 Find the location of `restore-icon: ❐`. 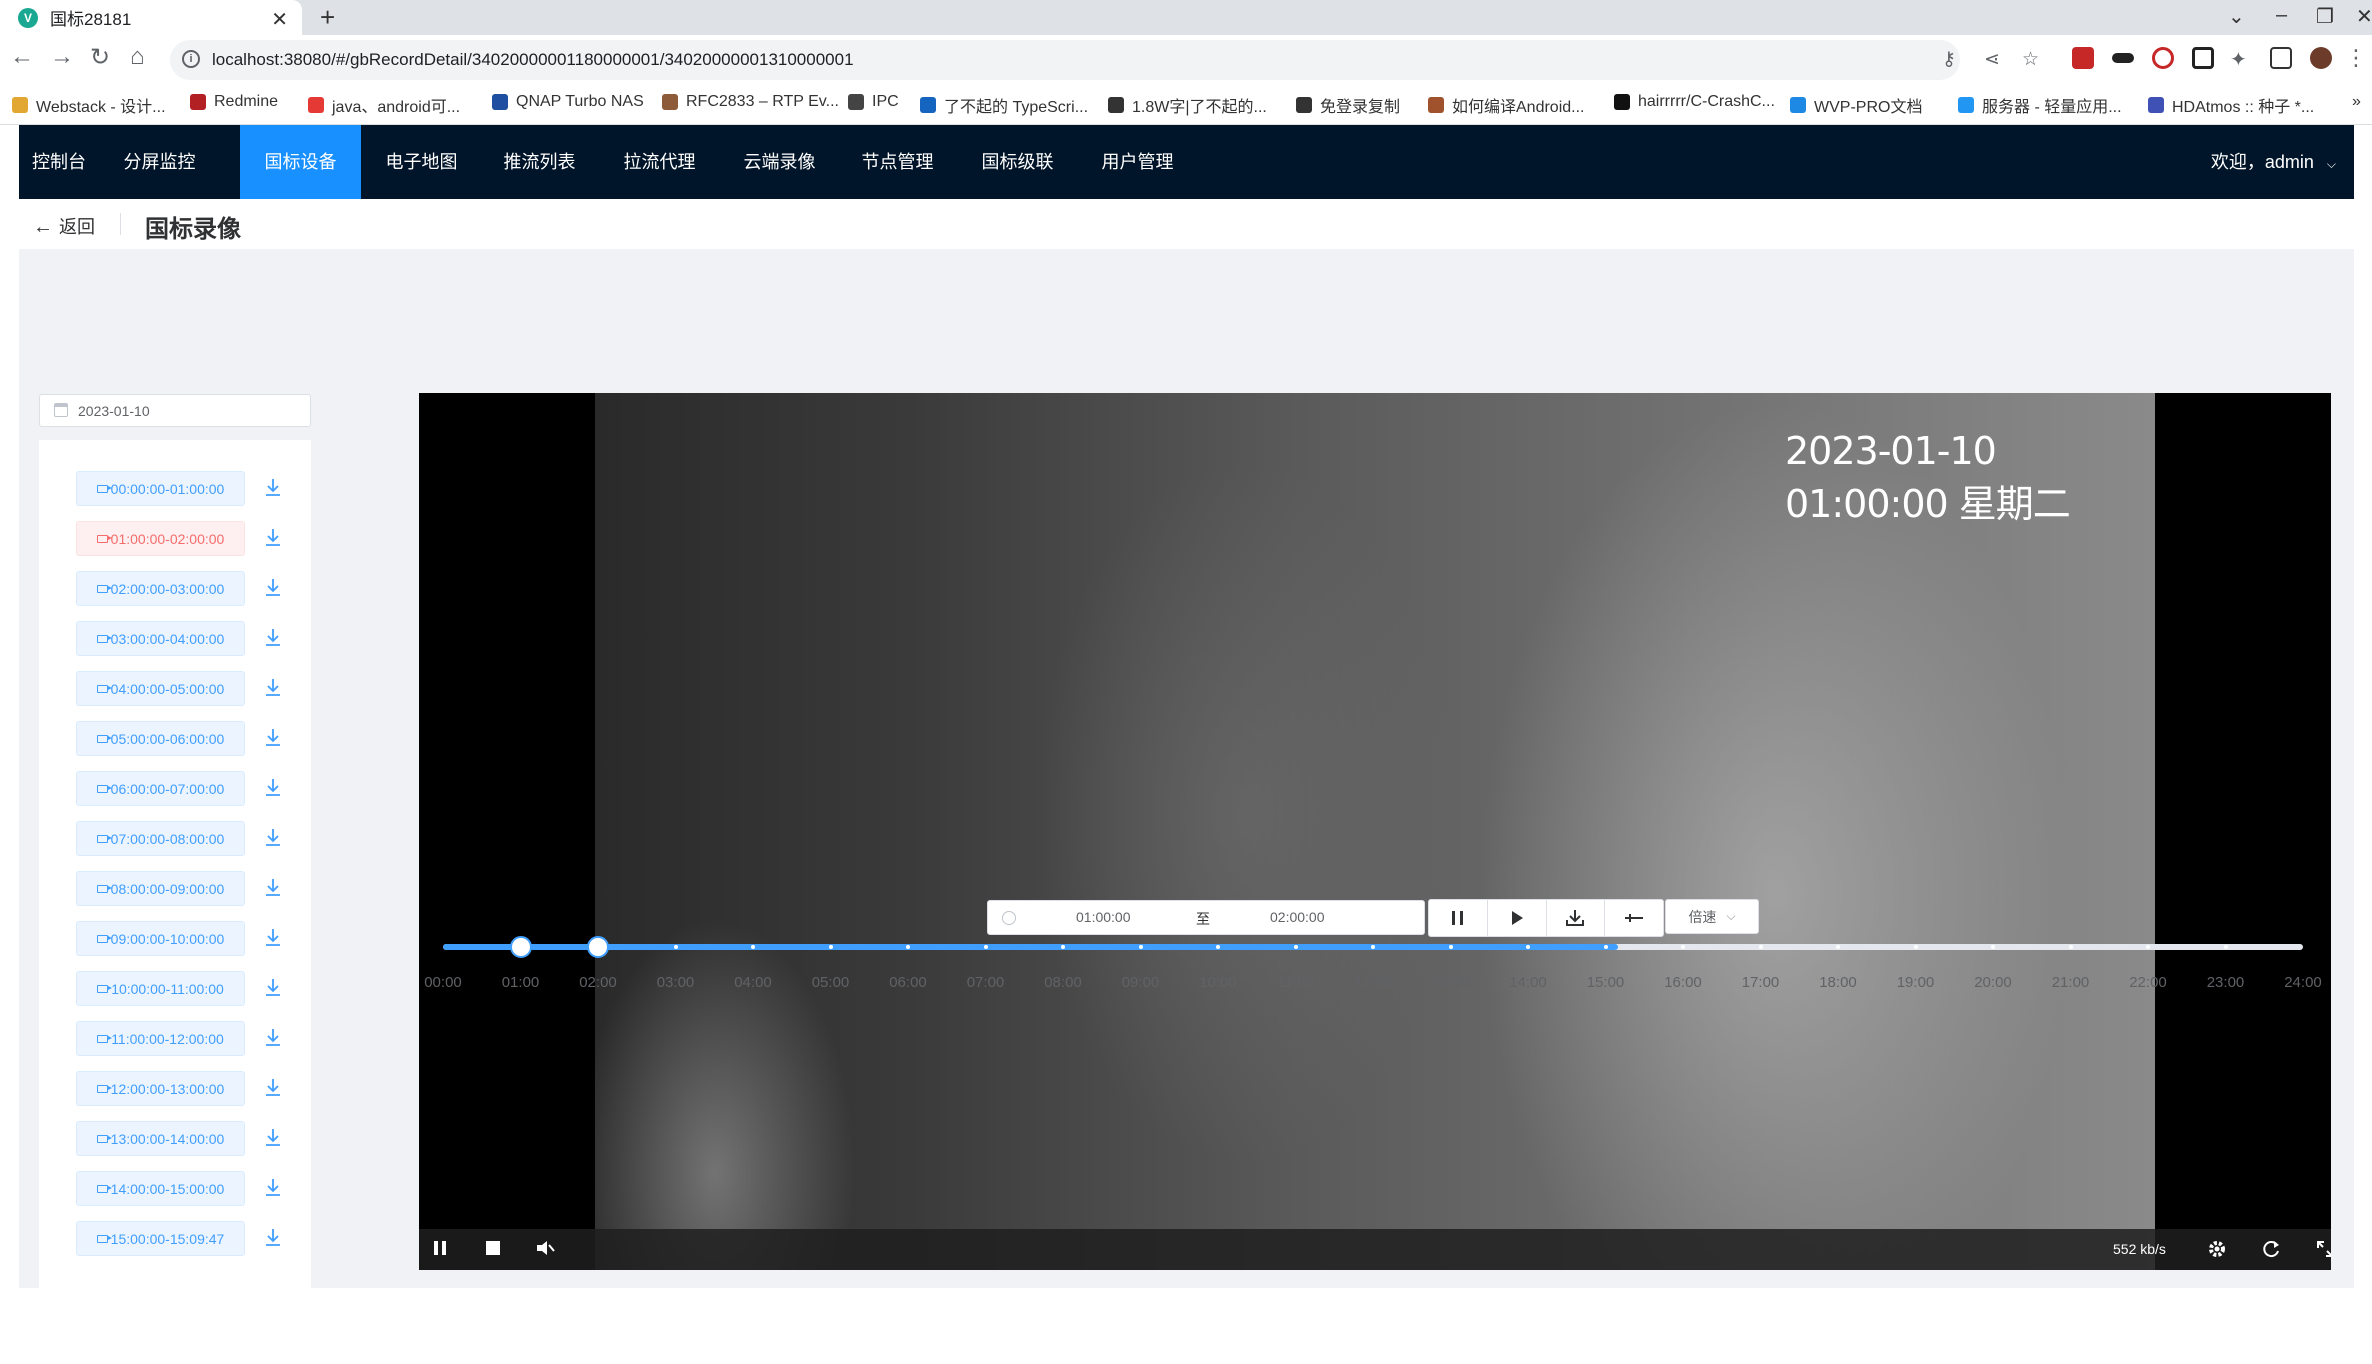

restore-icon: ❐ is located at coordinates (2325, 16).